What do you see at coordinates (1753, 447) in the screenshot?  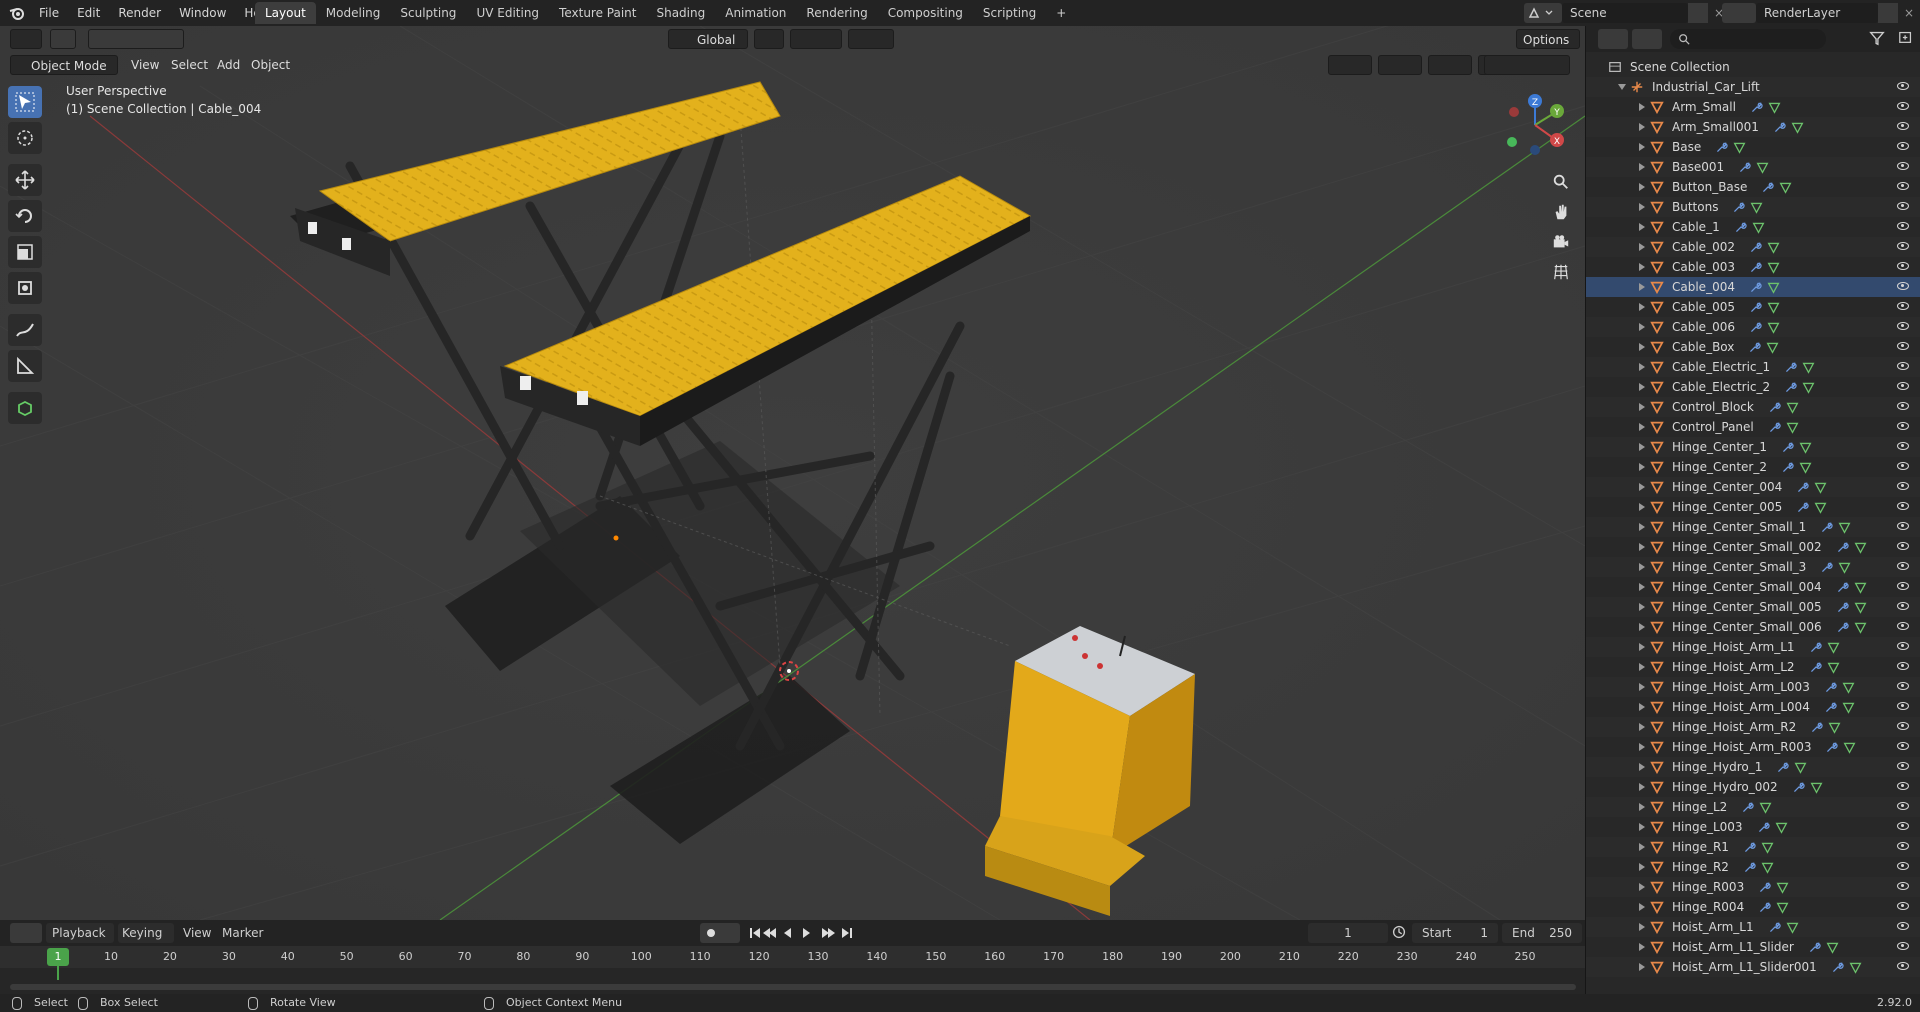 I see `outliner-item-row: Hinge_Center_1` at bounding box center [1753, 447].